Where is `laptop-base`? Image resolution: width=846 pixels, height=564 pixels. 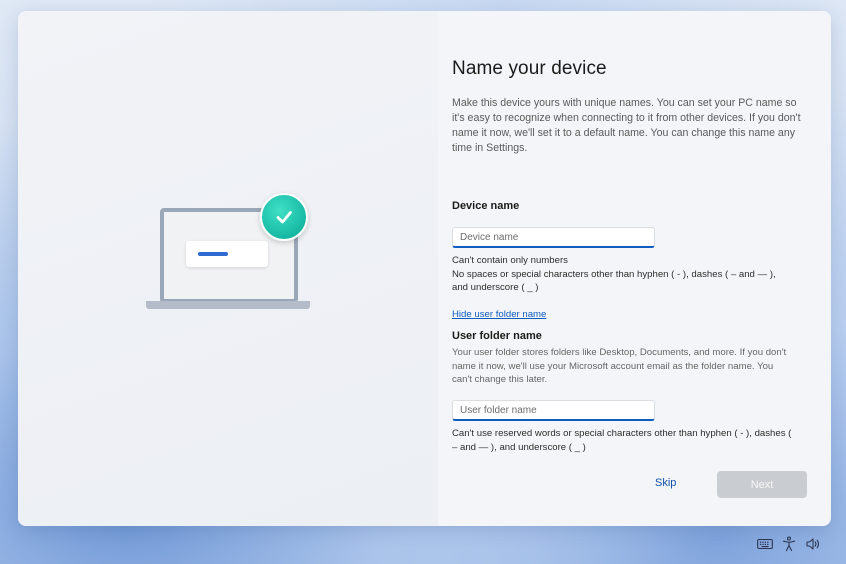
laptop-base is located at coordinates (228, 305).